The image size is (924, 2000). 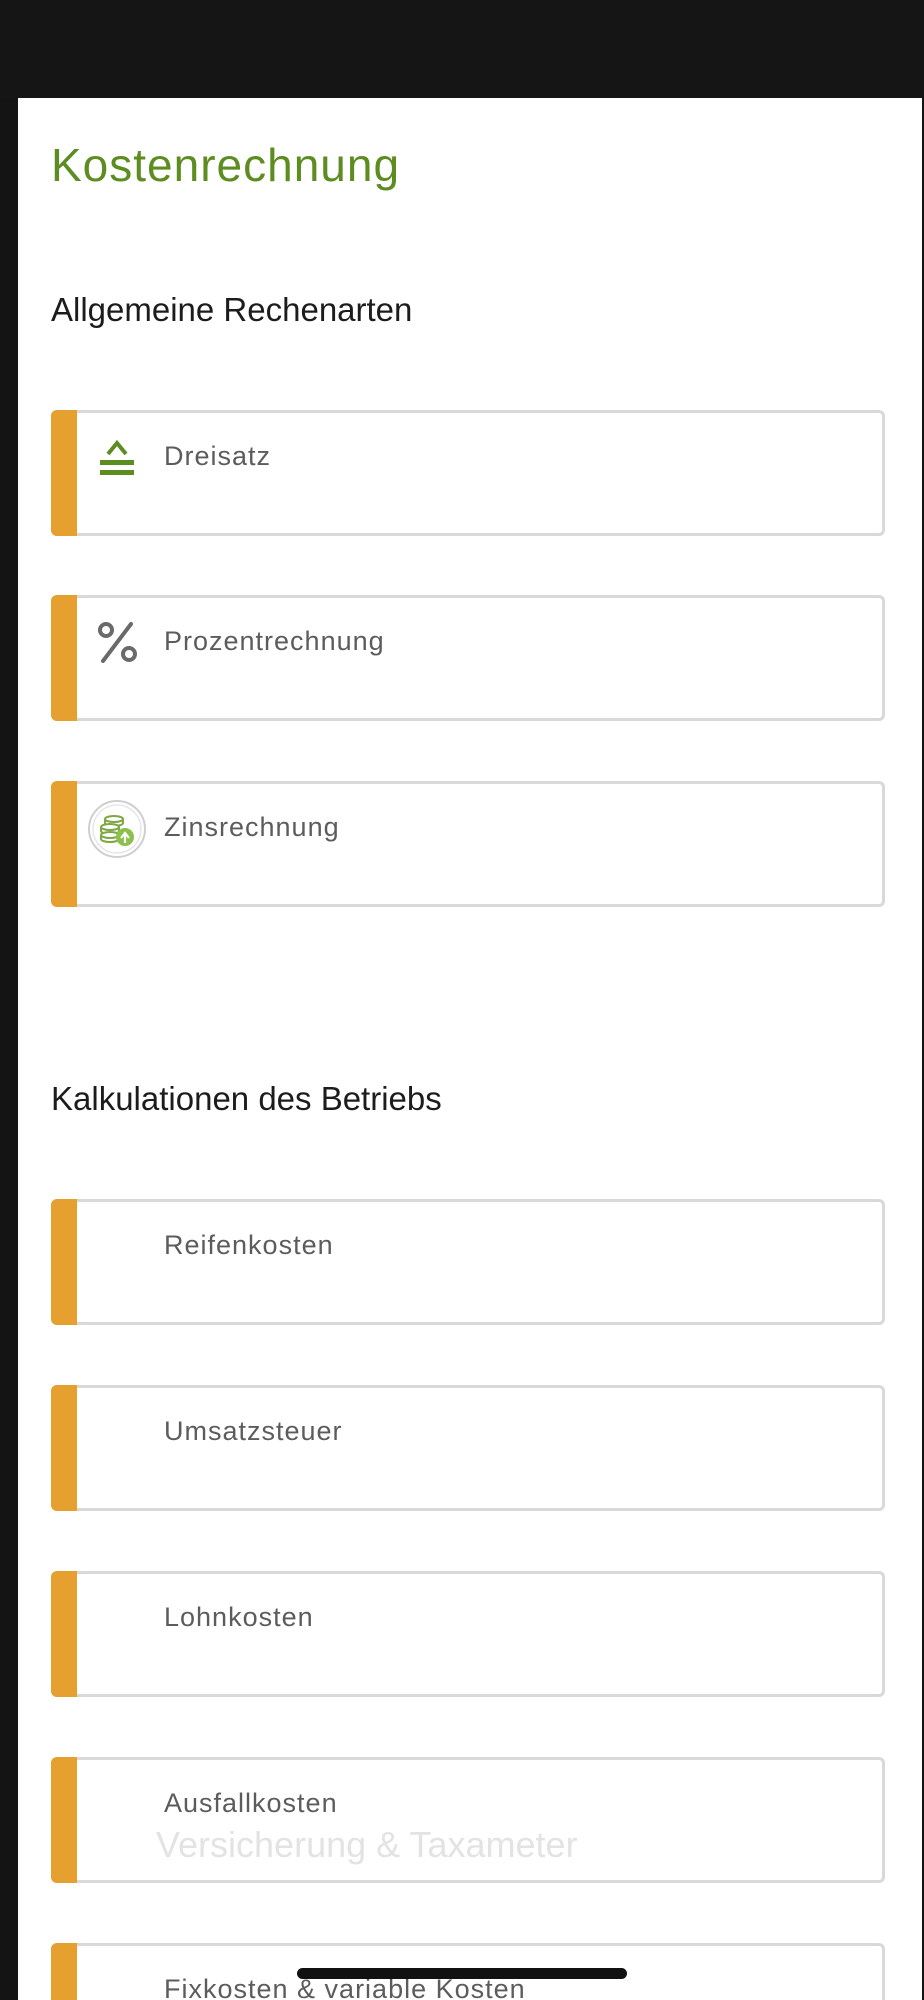 I want to click on card-label: Dreisatz, so click(x=218, y=456).